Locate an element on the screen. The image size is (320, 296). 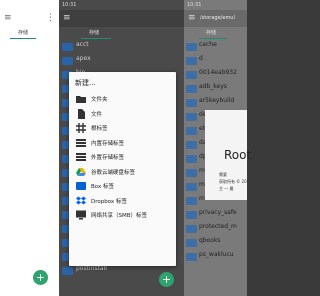
menu-item-google-drive: 谷歌云端硬盘标签 is located at coordinates (122, 172).